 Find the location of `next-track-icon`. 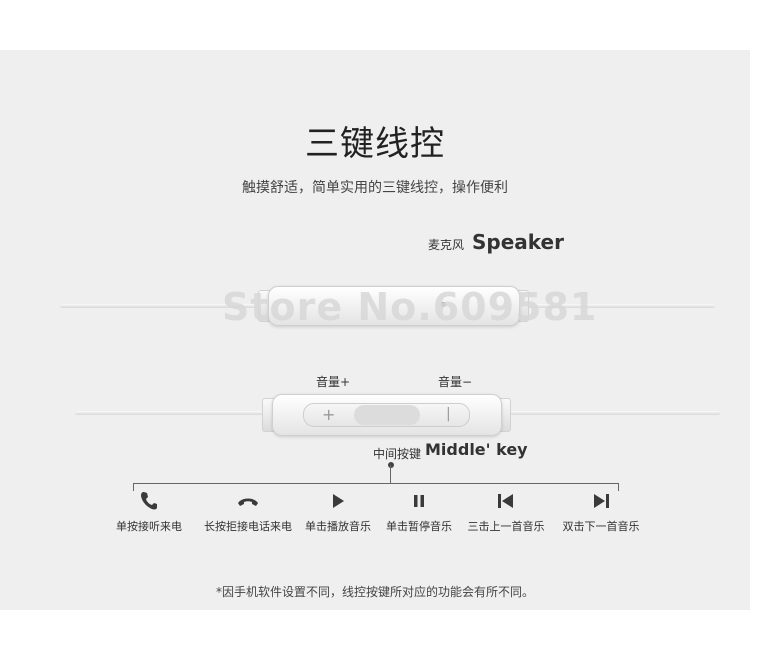

next-track-icon is located at coordinates (601, 501).